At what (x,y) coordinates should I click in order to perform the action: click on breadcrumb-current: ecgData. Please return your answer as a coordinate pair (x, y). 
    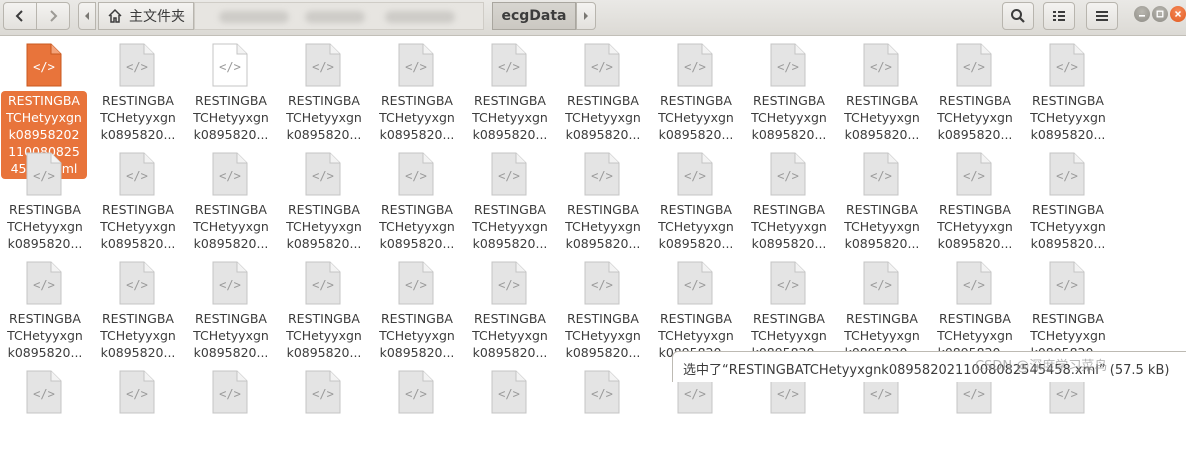
    Looking at the image, I should click on (534, 16).